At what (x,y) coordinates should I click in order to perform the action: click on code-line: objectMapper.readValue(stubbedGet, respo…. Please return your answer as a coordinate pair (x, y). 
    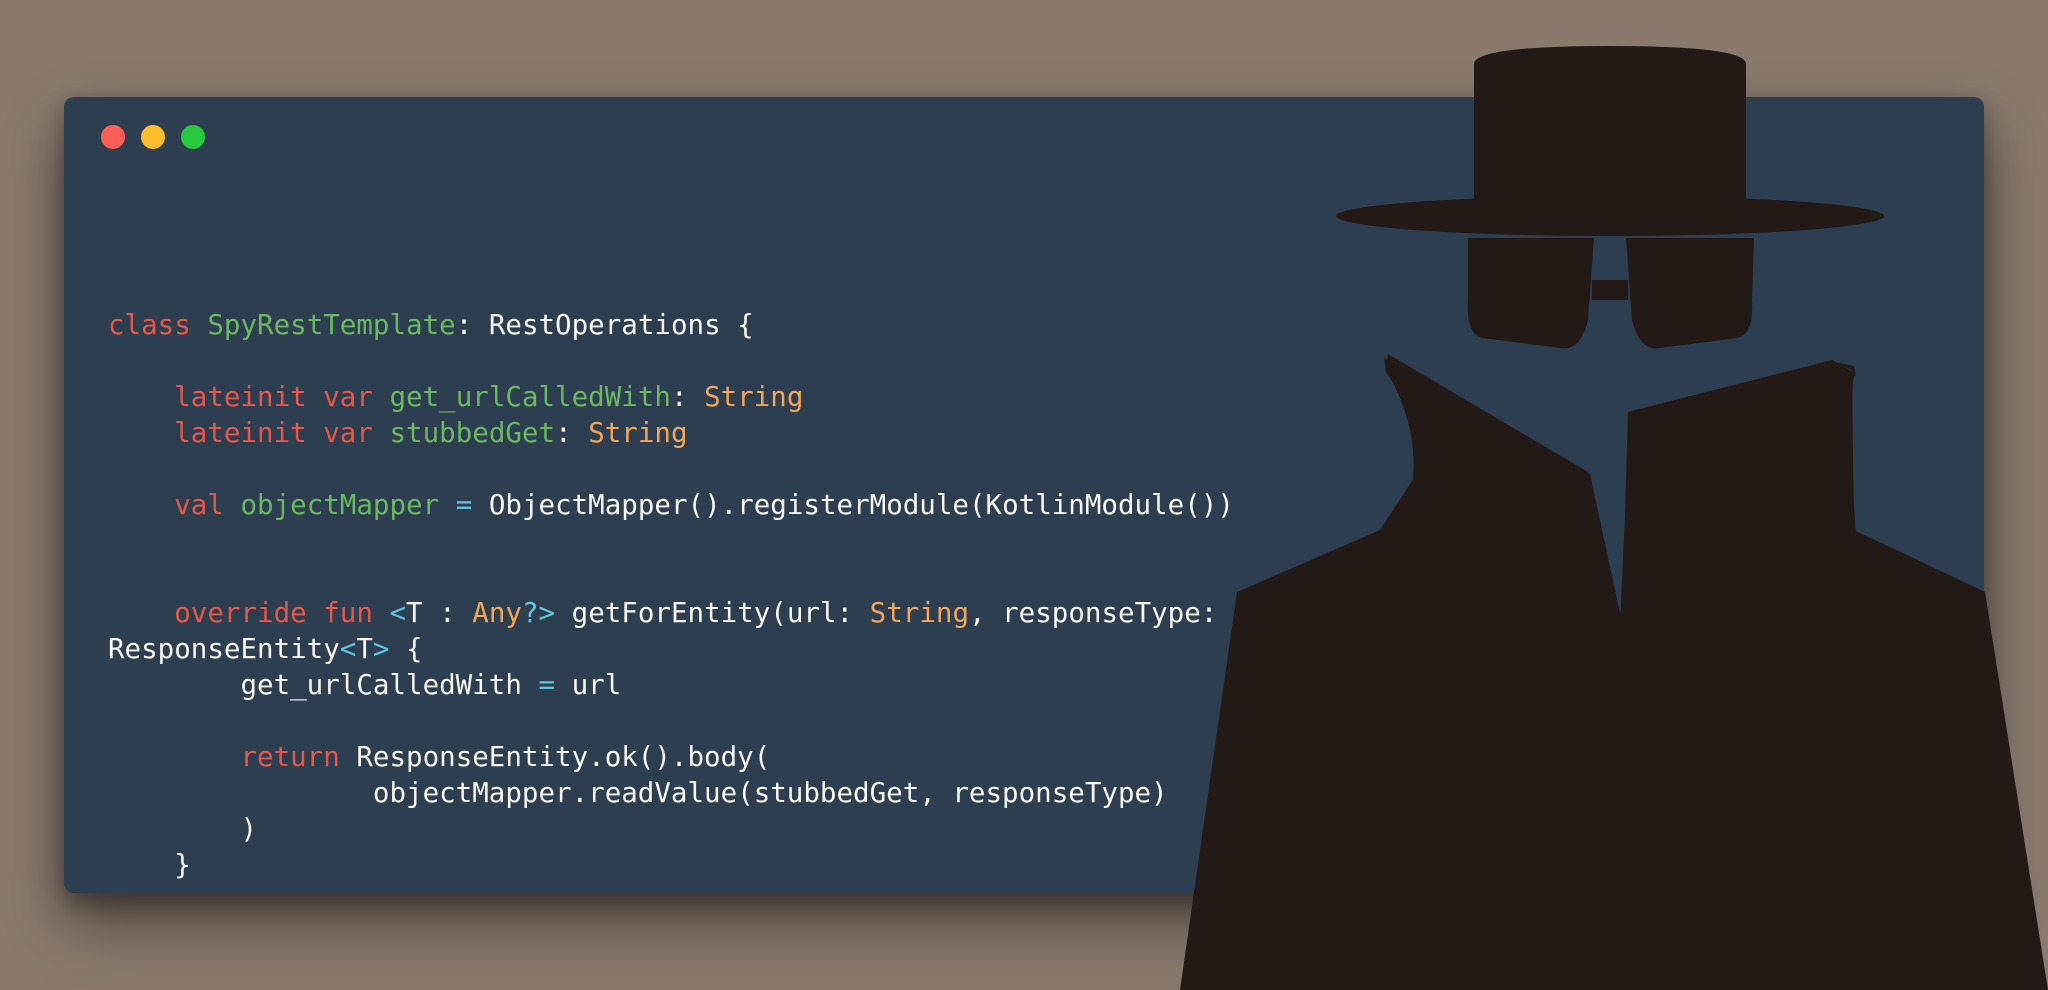
    Looking at the image, I should click on (712, 793).